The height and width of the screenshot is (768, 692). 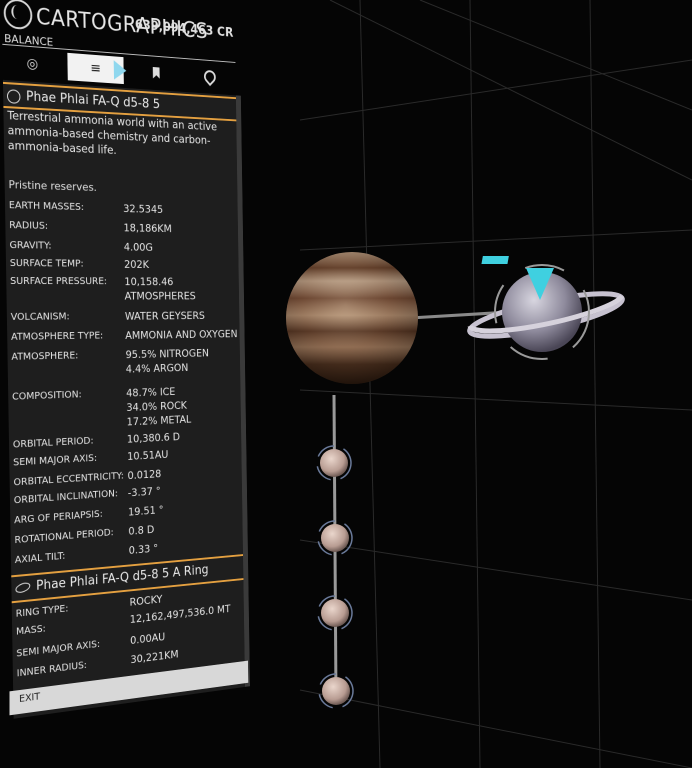 I want to click on exit-label: EXIT, so click(x=29, y=698).